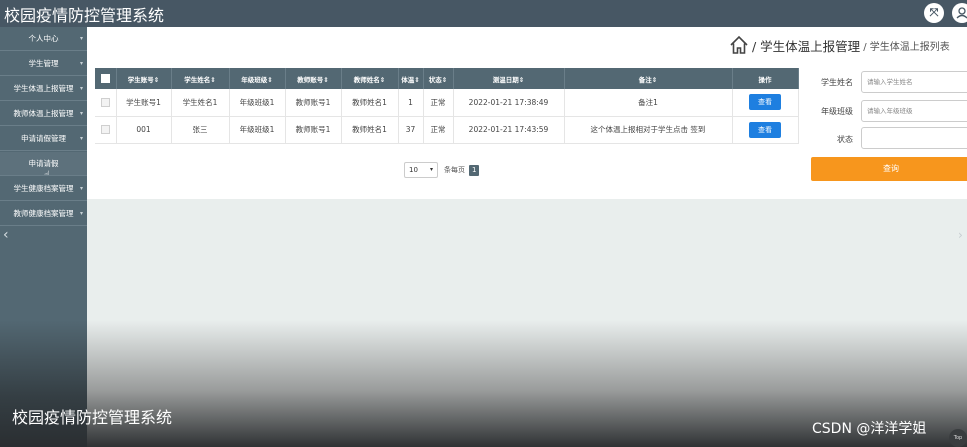 The width and height of the screenshot is (967, 447). I want to click on pagination: 10 ▾ 条每页 1, so click(442, 170).